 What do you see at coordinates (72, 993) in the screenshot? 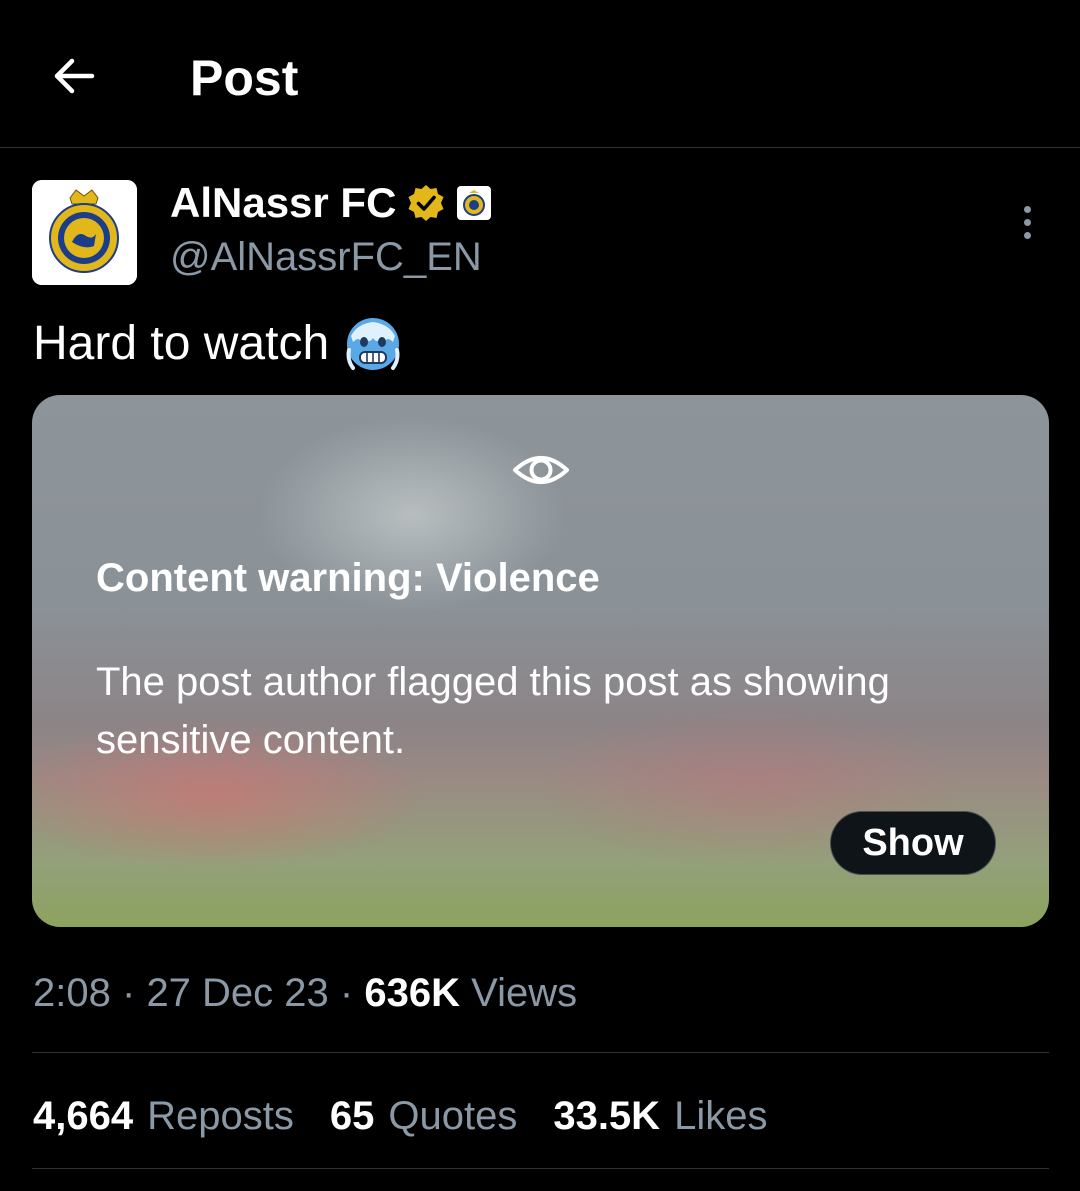
I see `post-time: 2:08` at bounding box center [72, 993].